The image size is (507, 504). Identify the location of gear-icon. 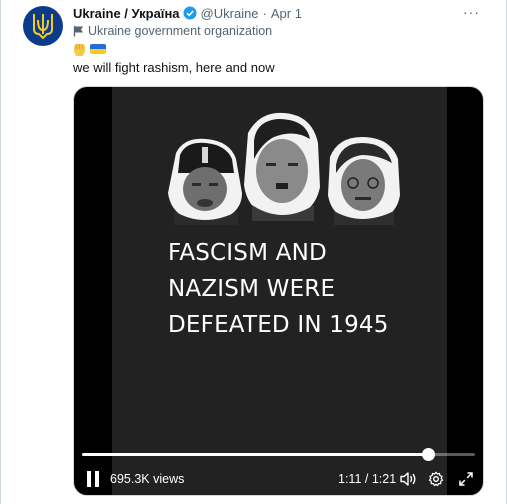
(436, 479).